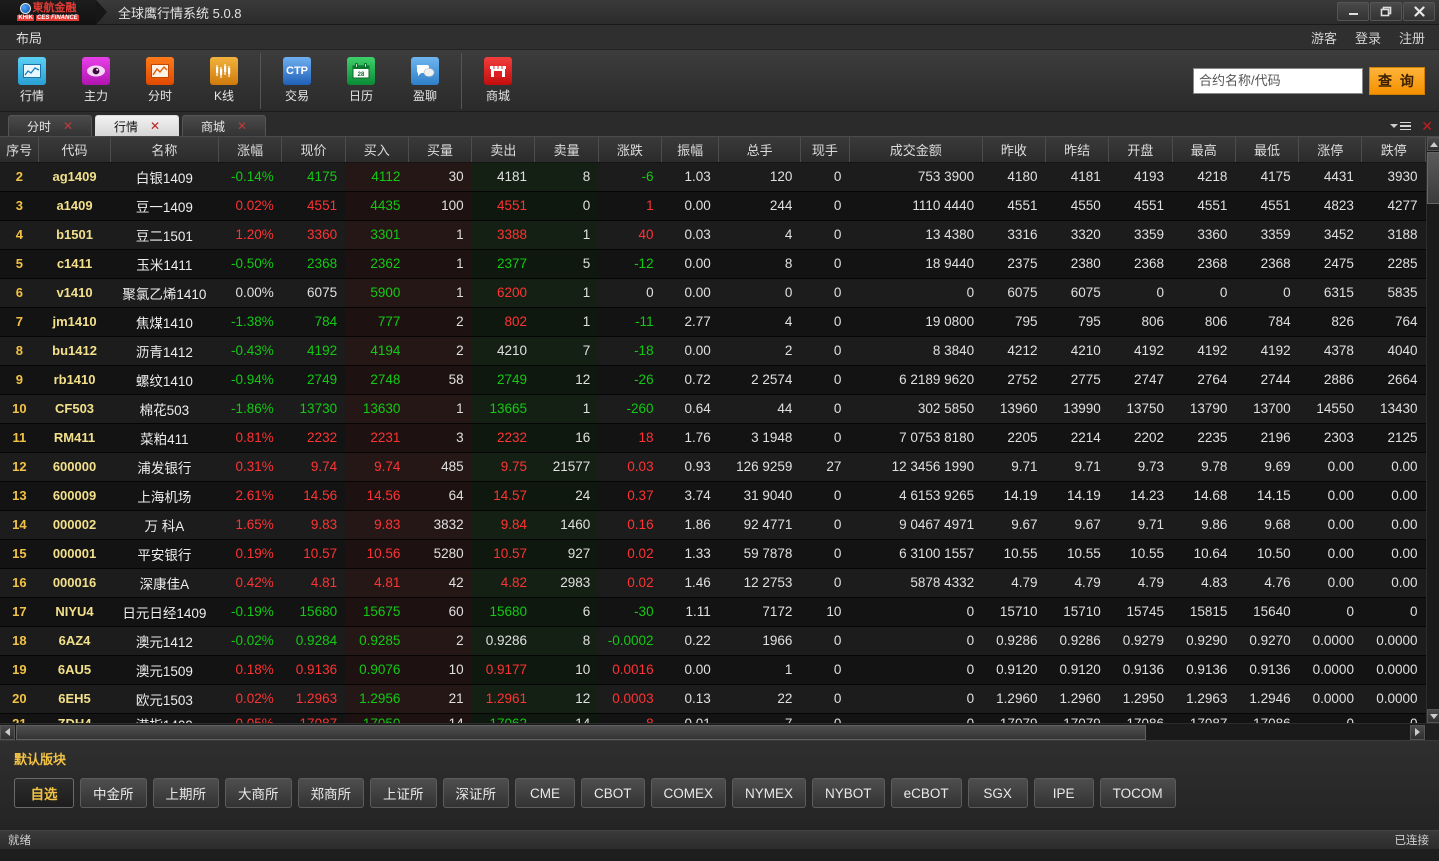 Image resolution: width=1439 pixels, height=861 pixels. Describe the element at coordinates (1204, 150) in the screenshot. I see `column-header-high: 最高` at that location.